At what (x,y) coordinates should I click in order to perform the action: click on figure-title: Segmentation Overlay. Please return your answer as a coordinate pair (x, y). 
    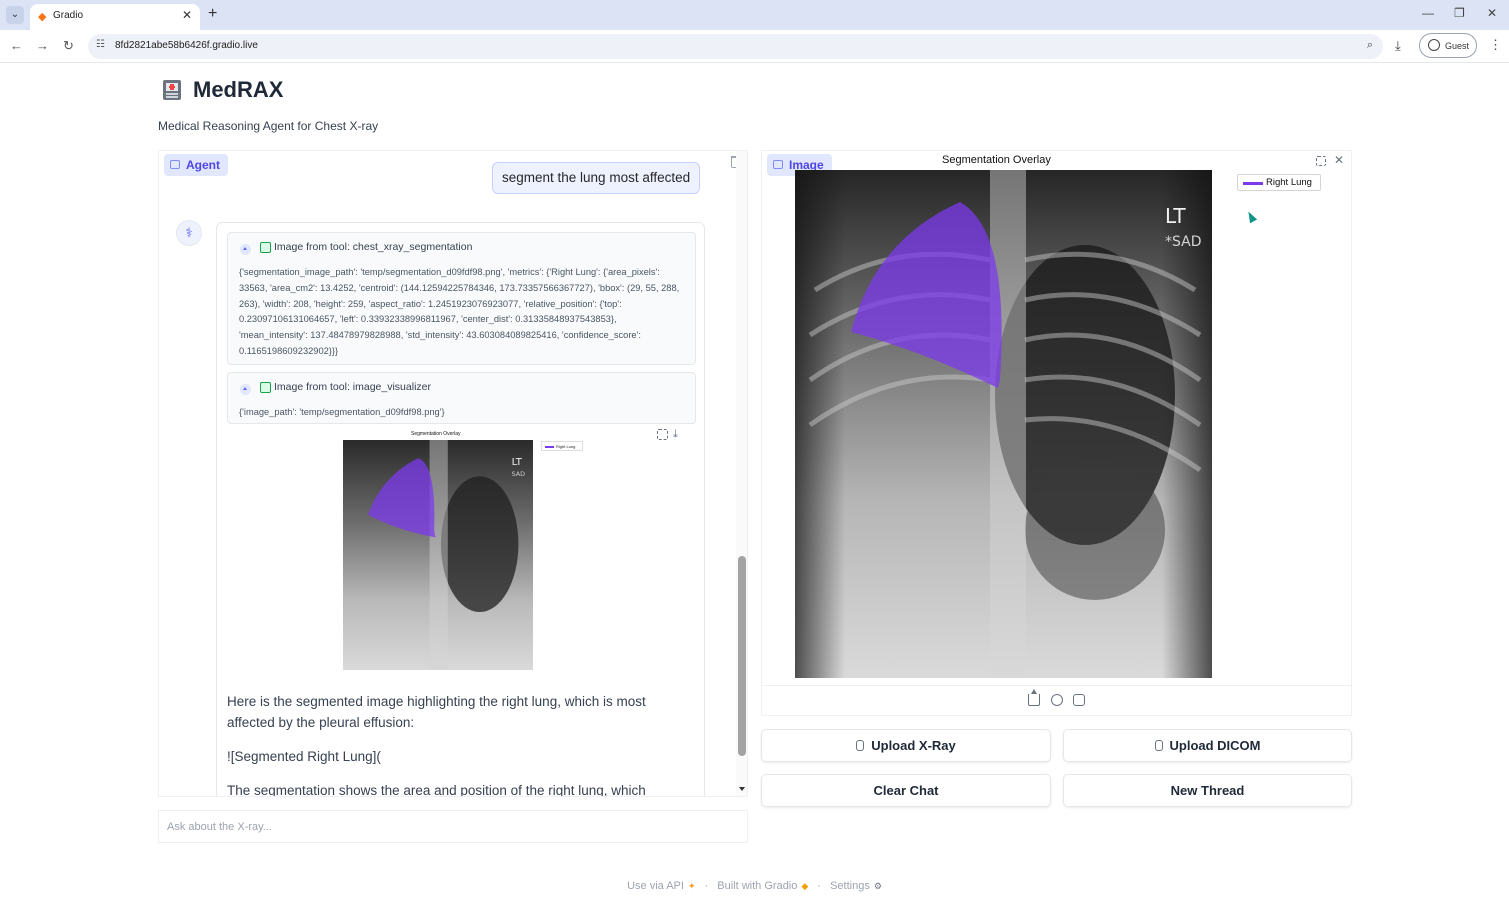
    Looking at the image, I should click on (996, 160).